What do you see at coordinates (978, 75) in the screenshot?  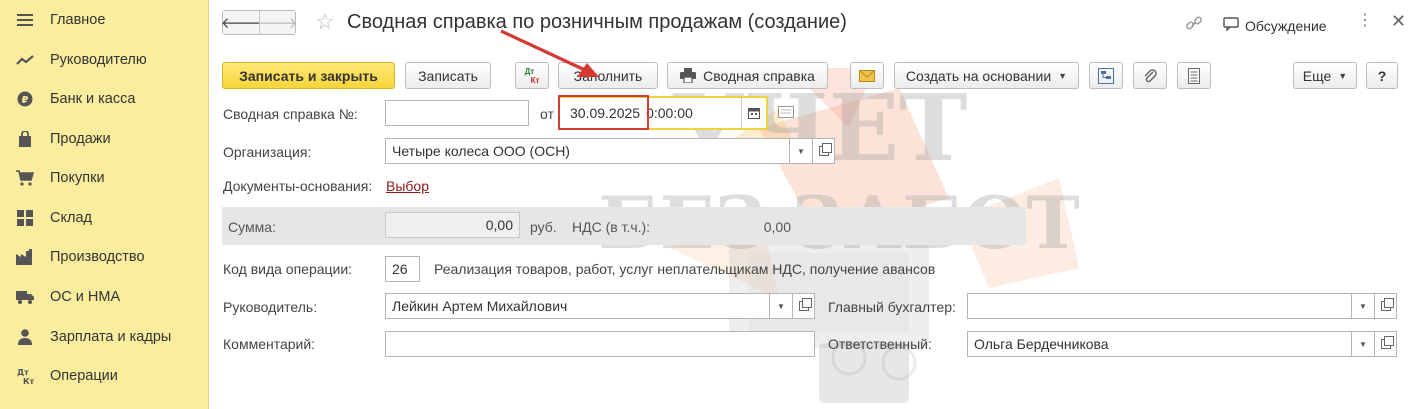 I see `create-based-on-label: Создать на основании` at bounding box center [978, 75].